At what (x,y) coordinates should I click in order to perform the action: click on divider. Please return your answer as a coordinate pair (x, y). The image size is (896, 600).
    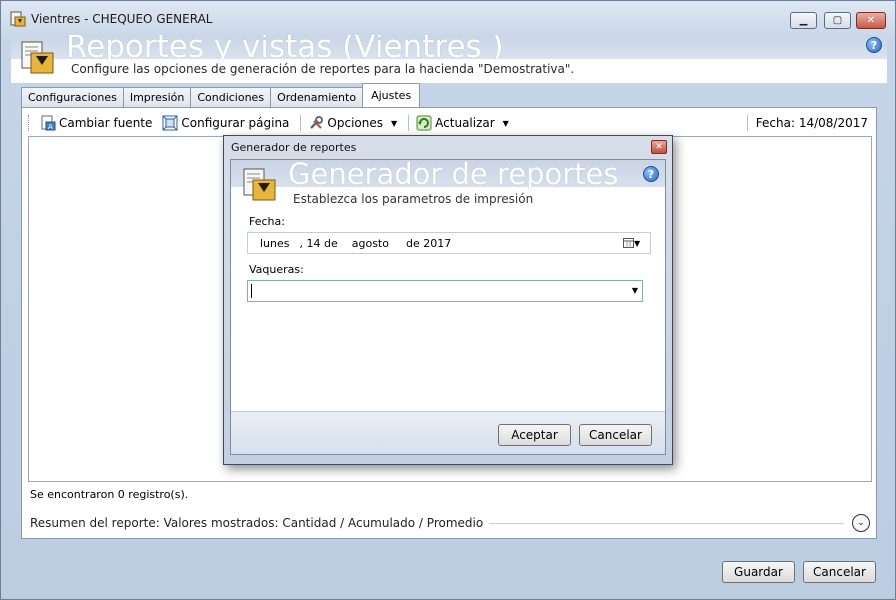
    Looking at the image, I should click on (666, 523).